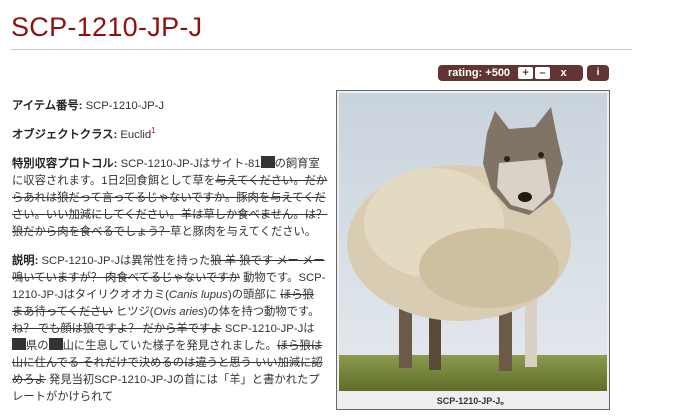 Image resolution: width=680 pixels, height=419 pixels. Describe the element at coordinates (261, 312) in the screenshot. I see `description-text: )の体を持つ動物です。` at that location.